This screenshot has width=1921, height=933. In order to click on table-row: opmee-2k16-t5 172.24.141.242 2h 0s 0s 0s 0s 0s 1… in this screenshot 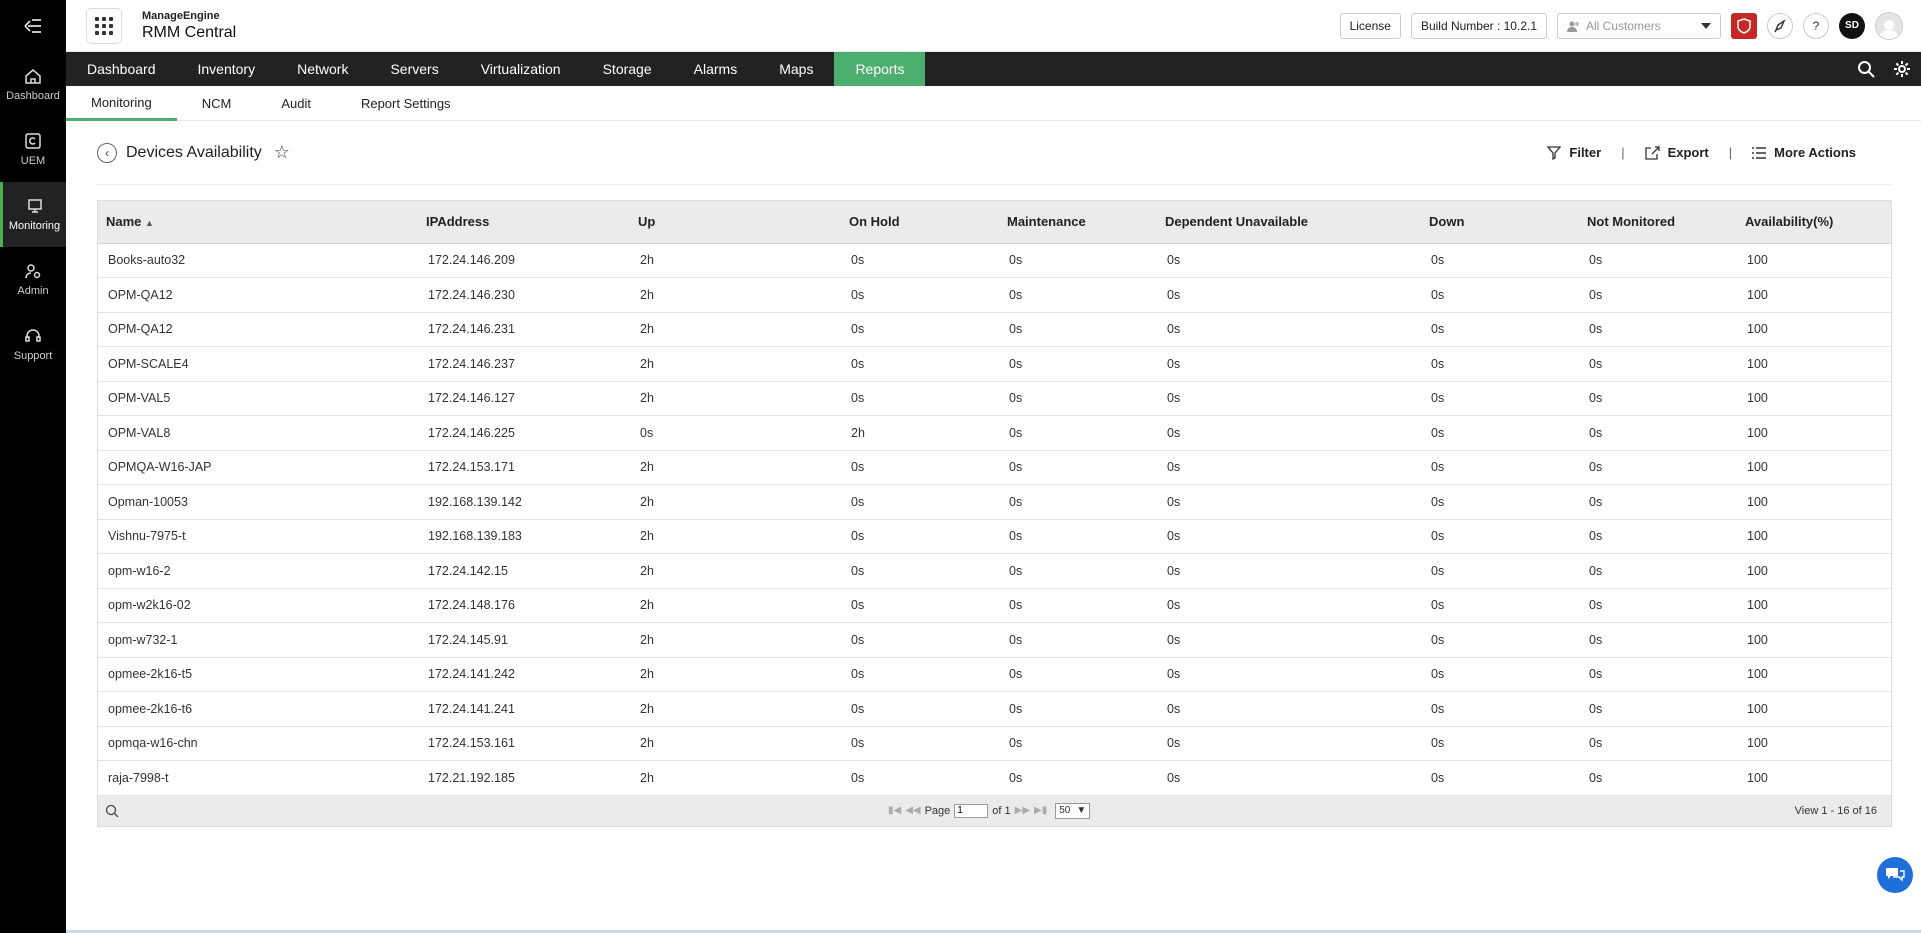, I will do `click(994, 674)`.